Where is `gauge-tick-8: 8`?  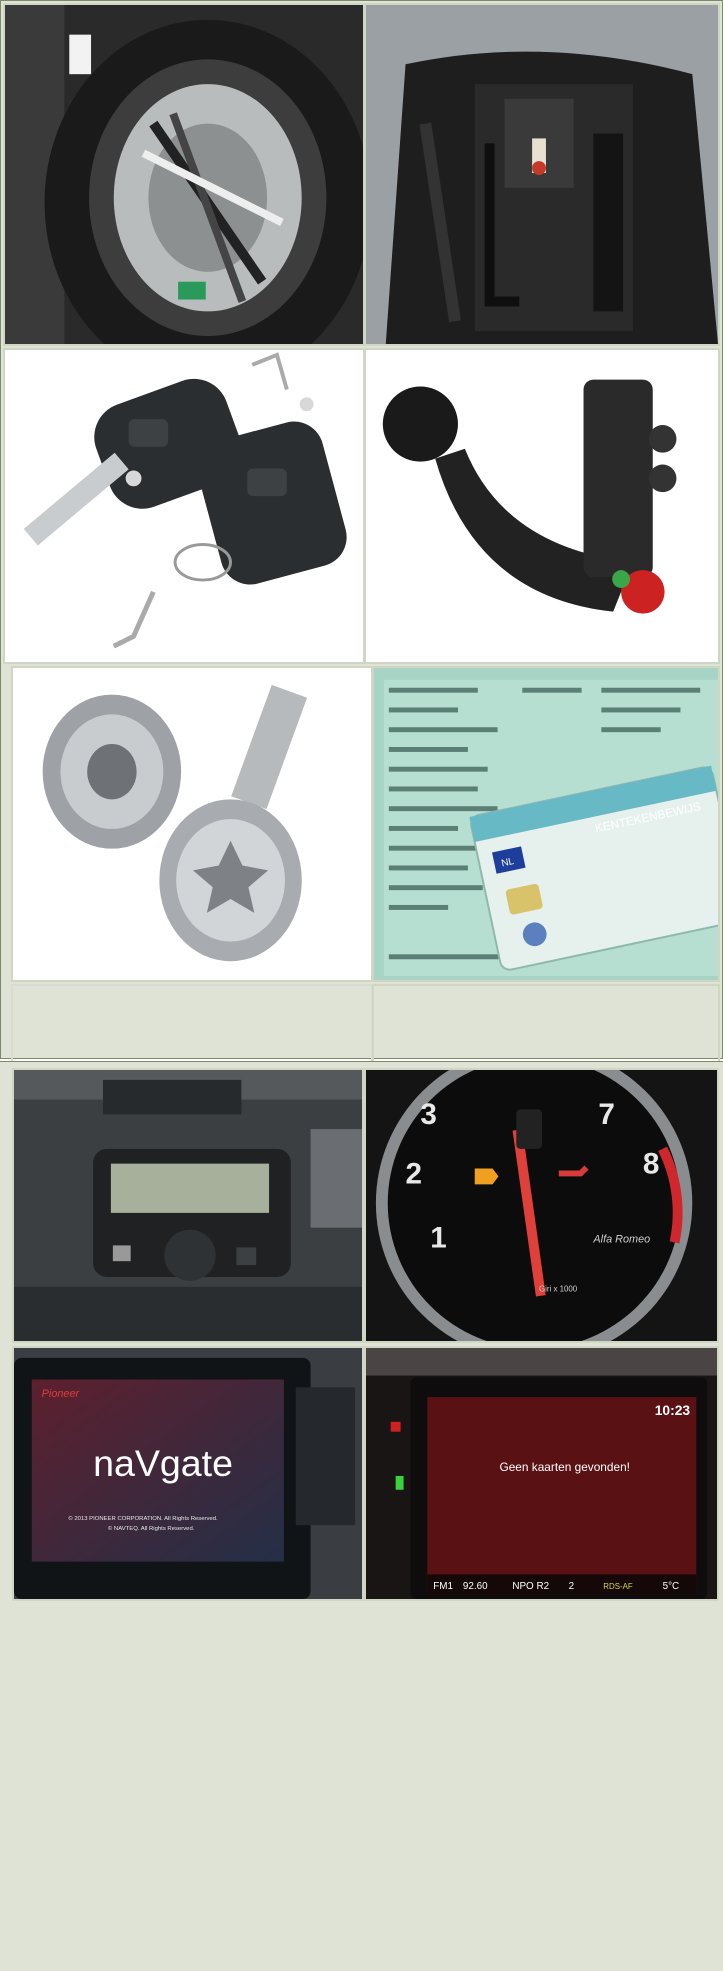 gauge-tick-8: 8 is located at coordinates (651, 1164).